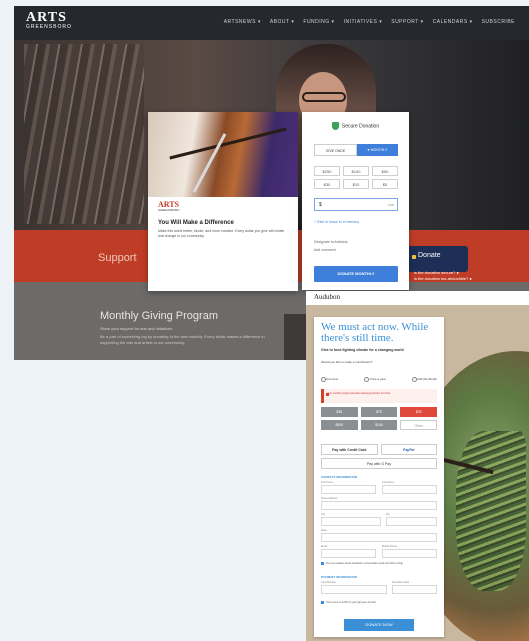 The width and height of the screenshot is (529, 641). I want to click on expiration-field, so click(414, 589).